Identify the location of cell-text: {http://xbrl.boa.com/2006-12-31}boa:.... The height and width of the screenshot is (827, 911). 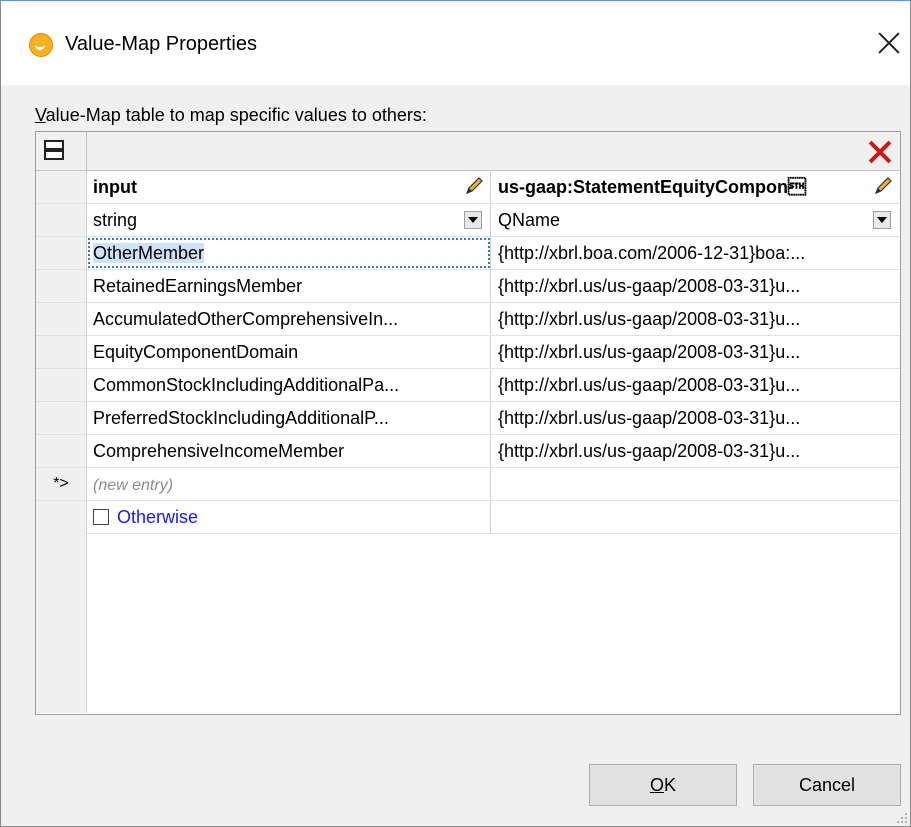
(652, 253).